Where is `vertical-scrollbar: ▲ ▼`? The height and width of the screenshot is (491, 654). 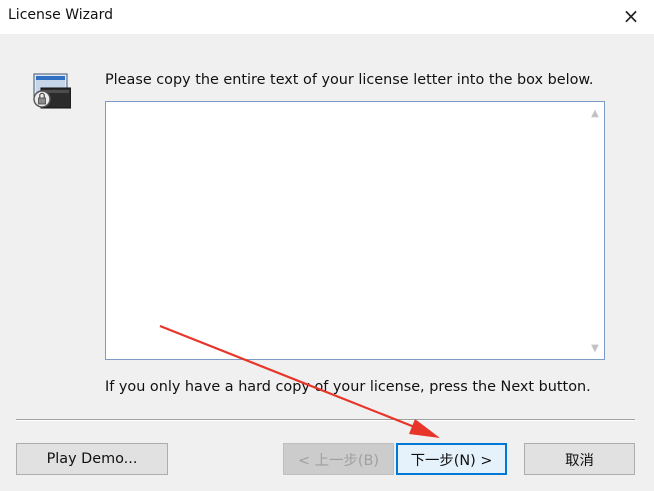 vertical-scrollbar: ▲ ▼ is located at coordinates (595, 230).